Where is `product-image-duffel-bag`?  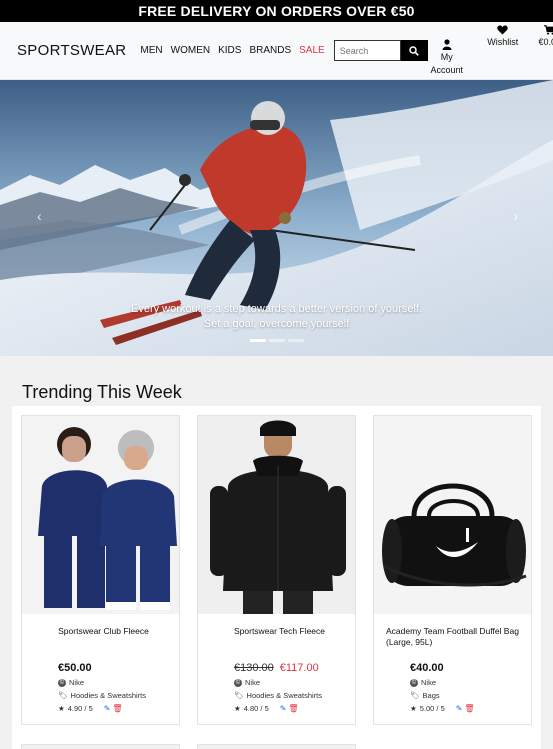
product-image-duffel-bag is located at coordinates (452, 515).